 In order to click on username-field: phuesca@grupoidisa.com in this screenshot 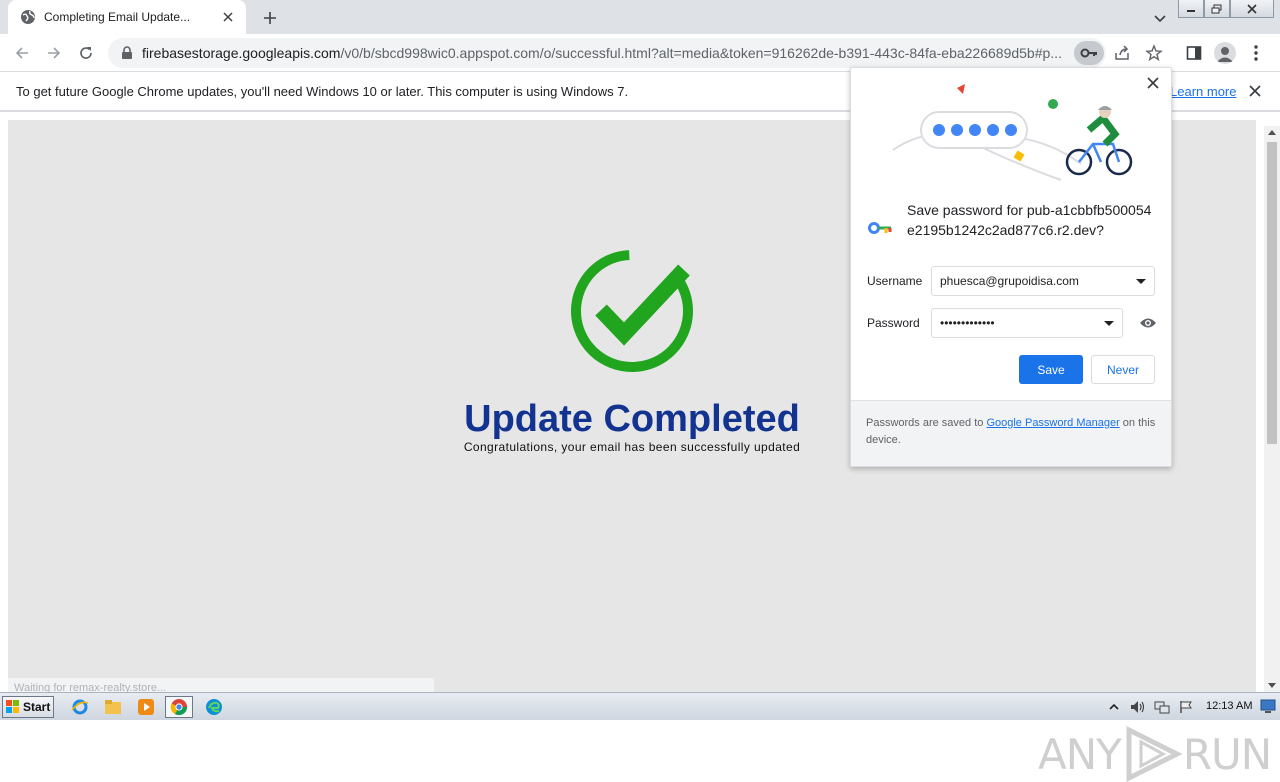, I will do `click(1043, 281)`.